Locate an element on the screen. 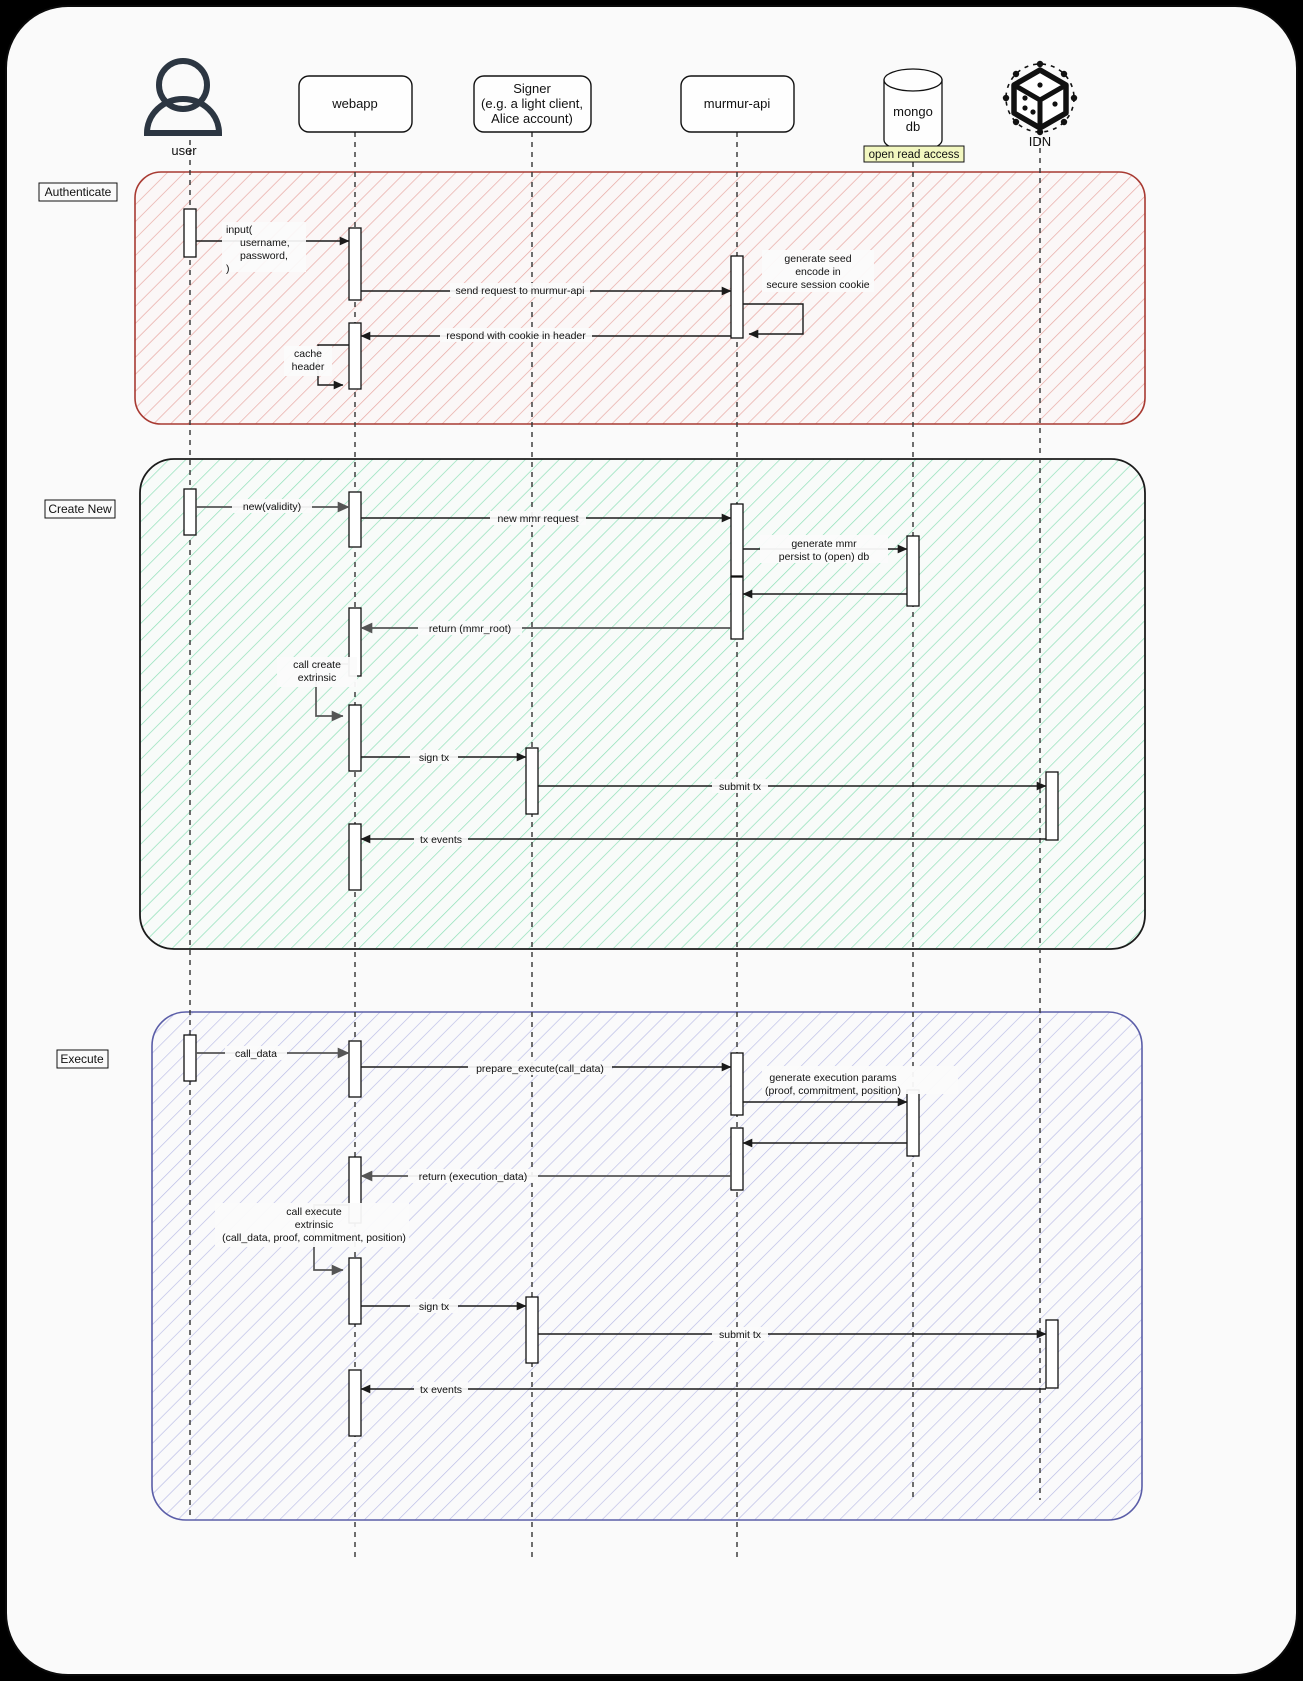  message-generate-mmr-line-2: persist to (open) db is located at coordinates (824, 557).